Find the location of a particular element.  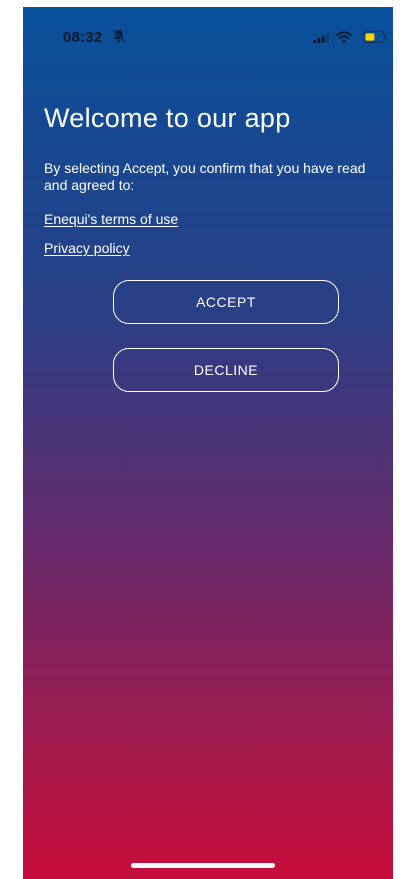

privacy-policy-link: Privacy policy is located at coordinates (87, 248).